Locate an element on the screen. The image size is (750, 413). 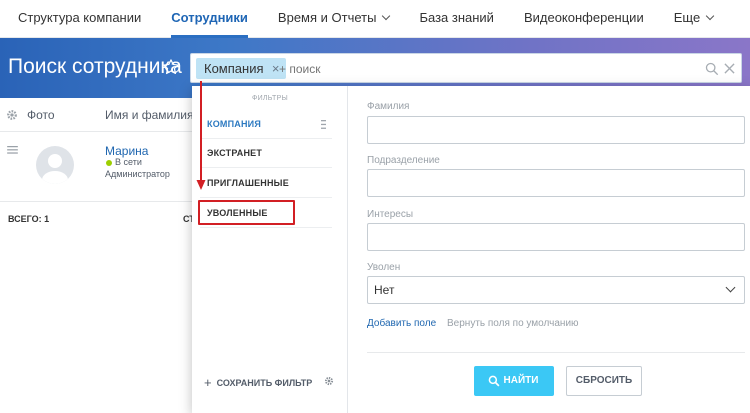
employee-status: В сети is located at coordinates (128, 162).